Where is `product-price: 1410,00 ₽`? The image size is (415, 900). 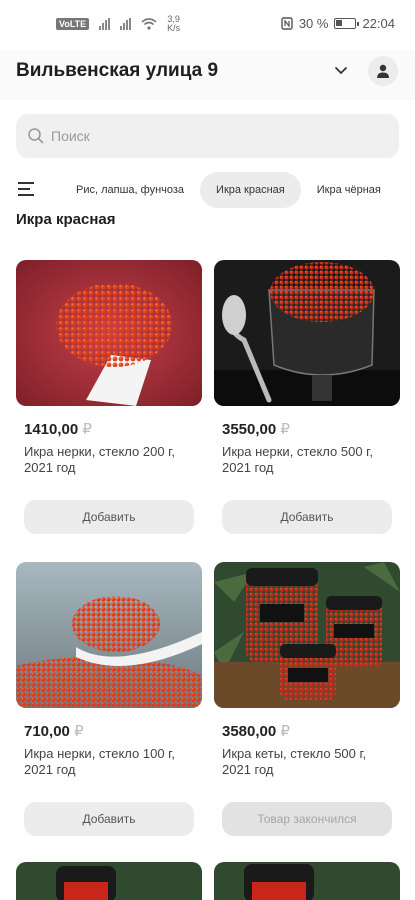
product-price: 1410,00 ₽ is located at coordinates (113, 429).